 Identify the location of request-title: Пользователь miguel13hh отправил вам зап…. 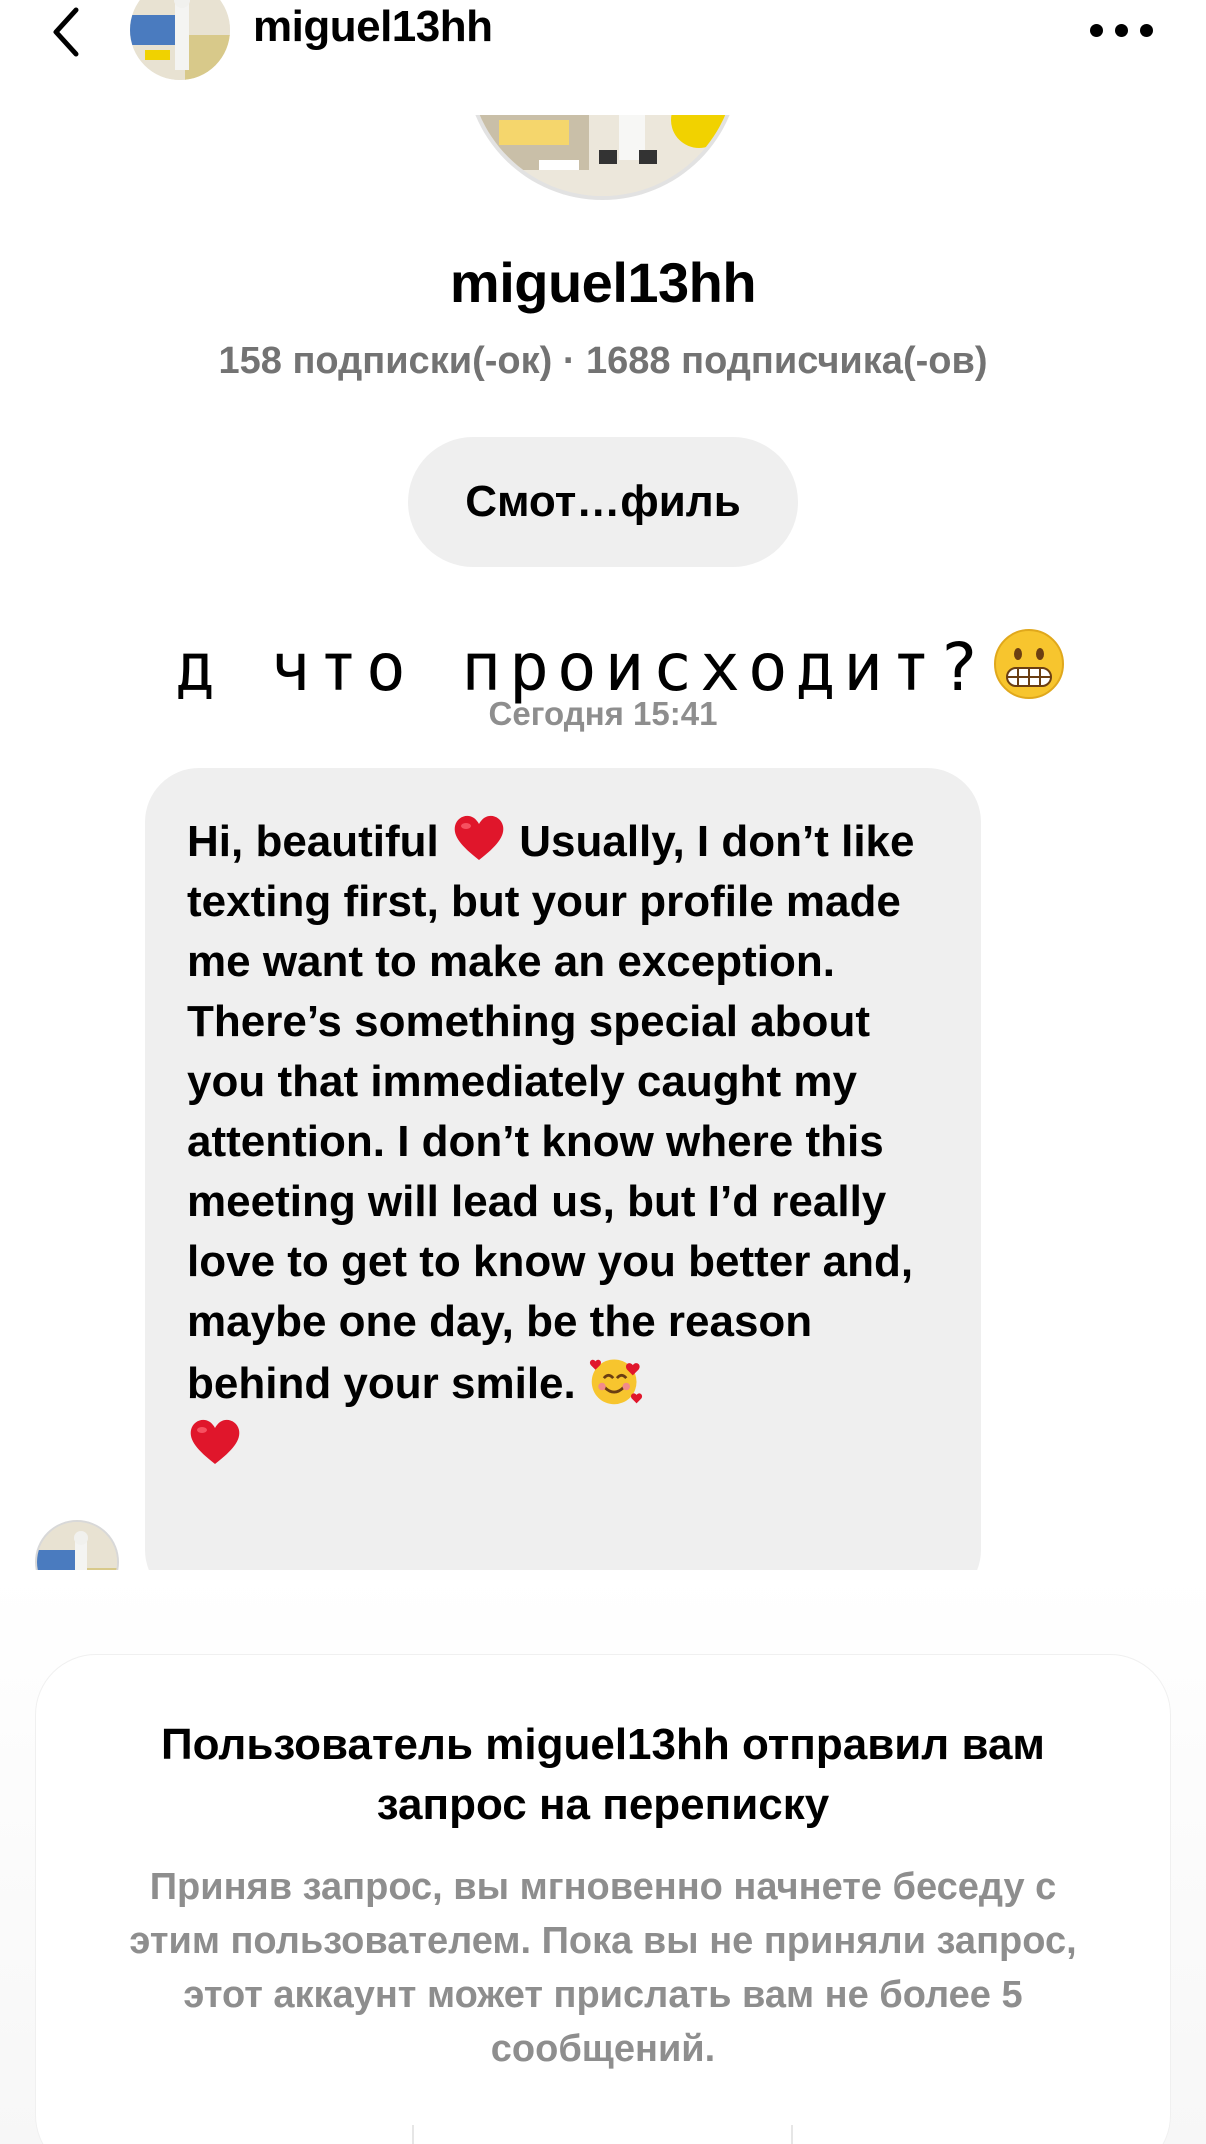
(603, 1774).